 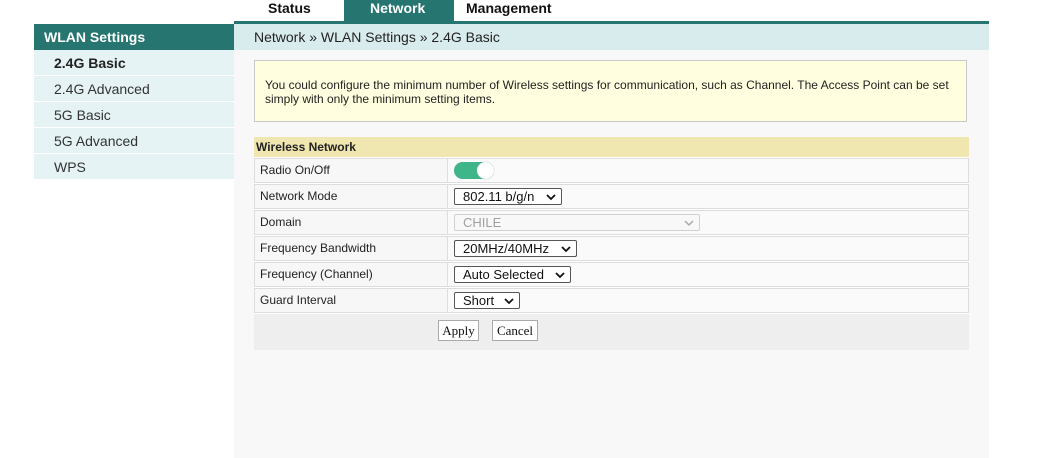 I want to click on form-row-guard-interval: Guard Interval Short, so click(x=611, y=301).